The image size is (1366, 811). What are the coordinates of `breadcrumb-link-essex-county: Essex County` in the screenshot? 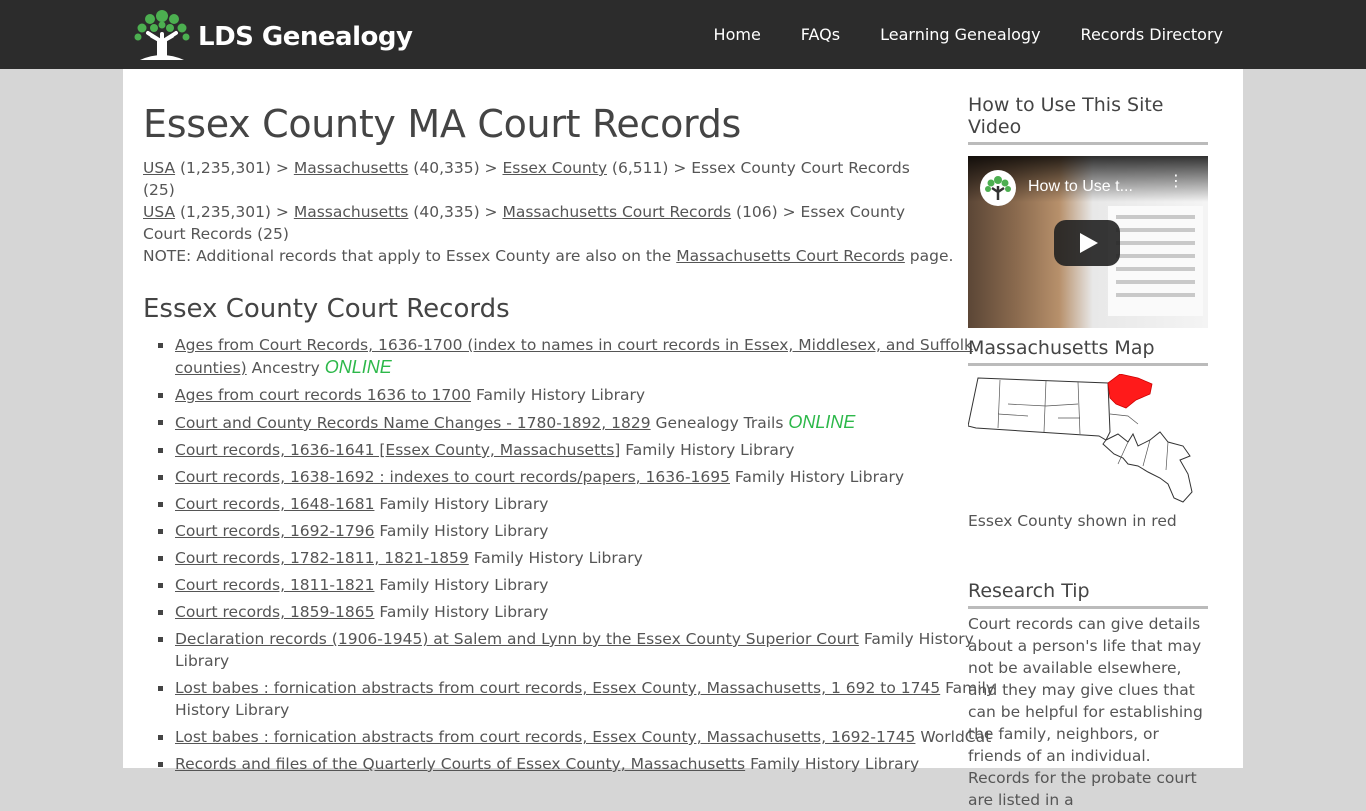 It's located at (554, 168).